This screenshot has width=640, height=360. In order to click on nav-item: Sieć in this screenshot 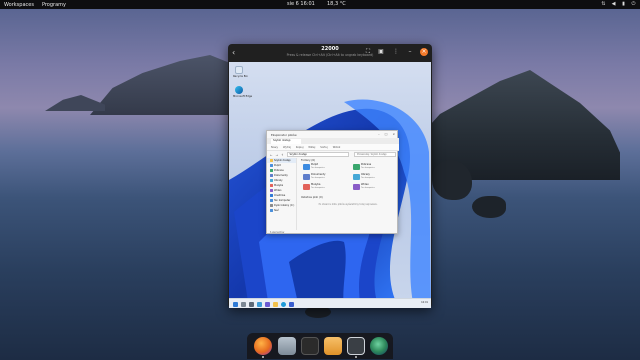, I will do `click(281, 210)`.